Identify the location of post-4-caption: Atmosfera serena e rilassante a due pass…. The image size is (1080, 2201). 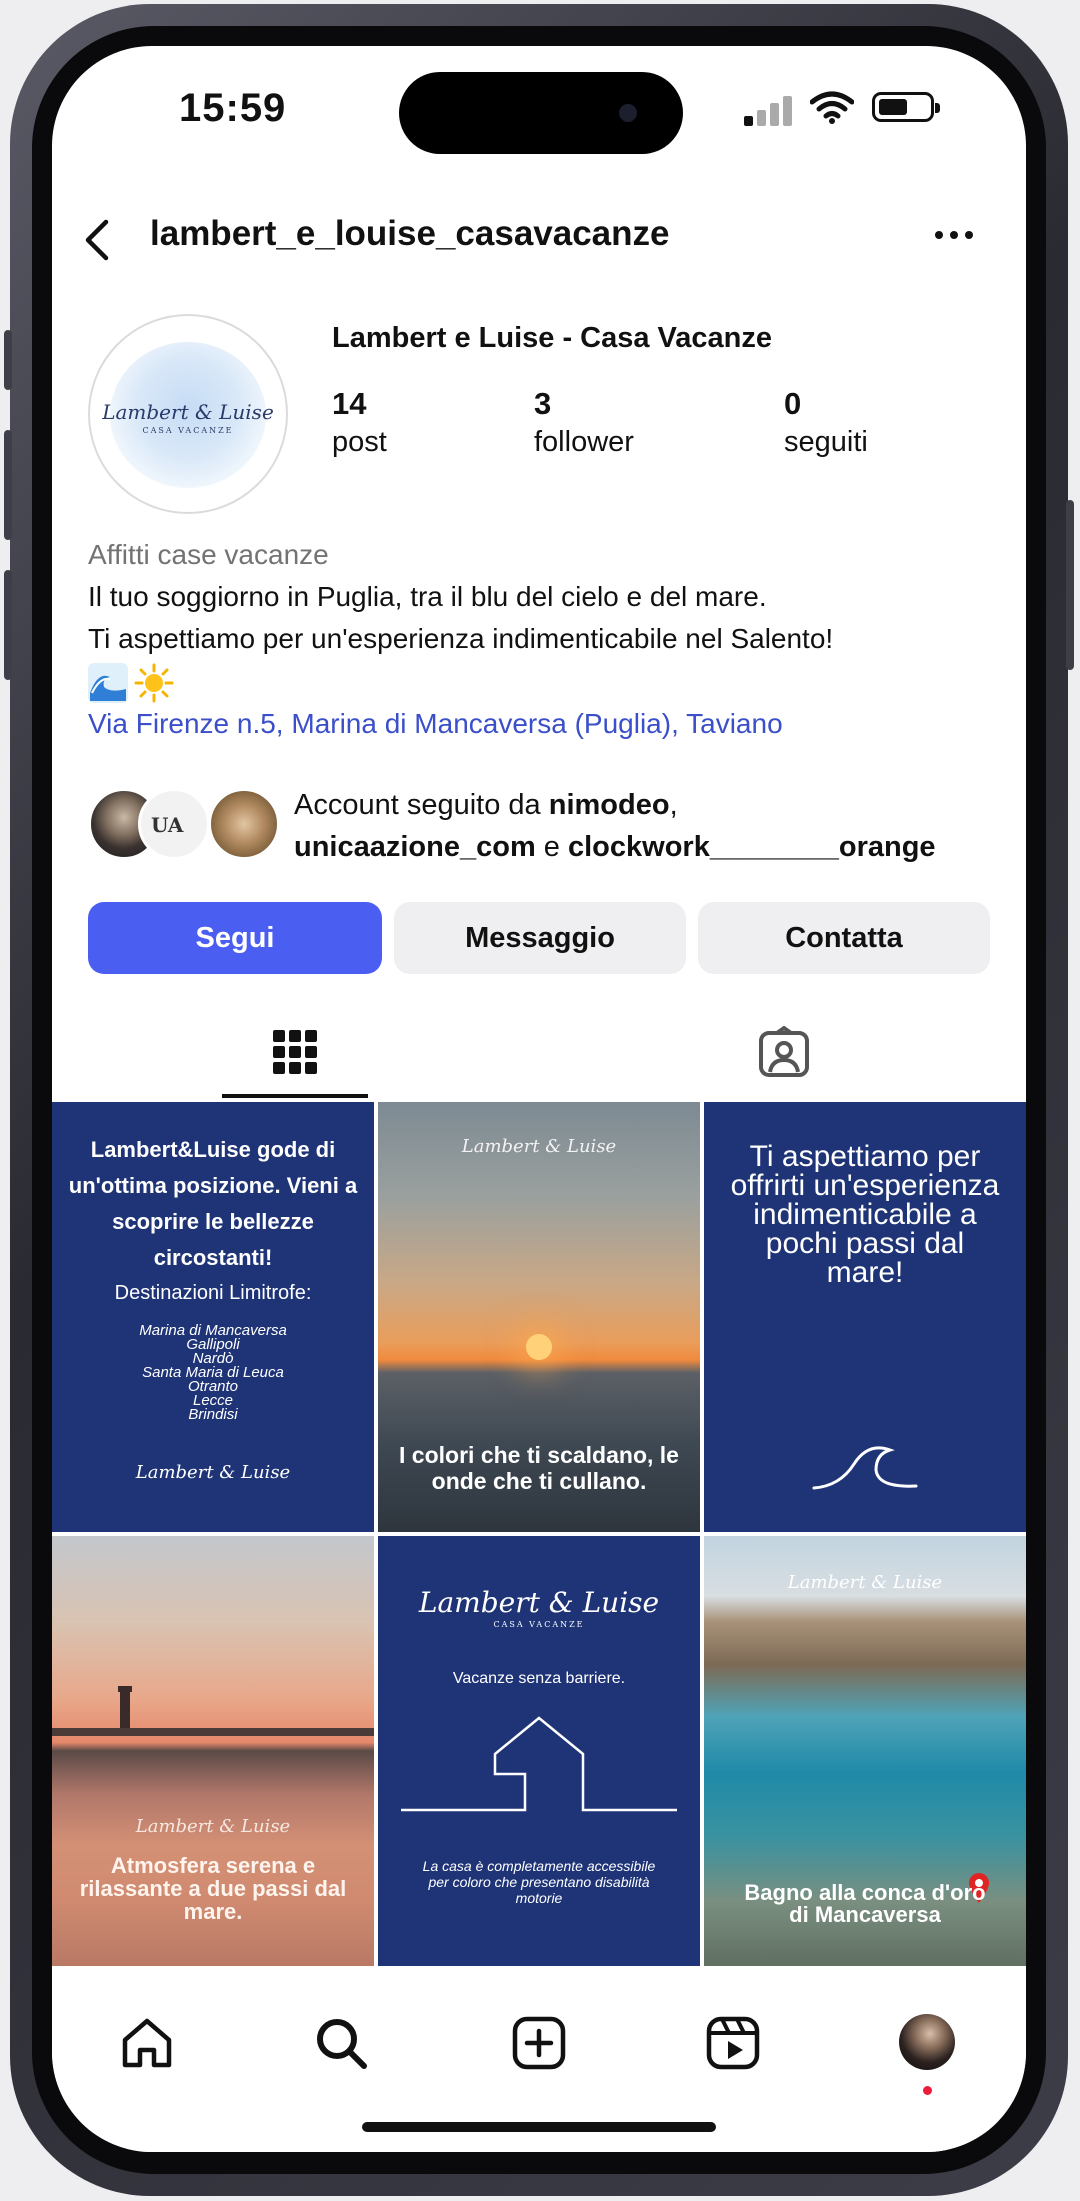
(213, 1888).